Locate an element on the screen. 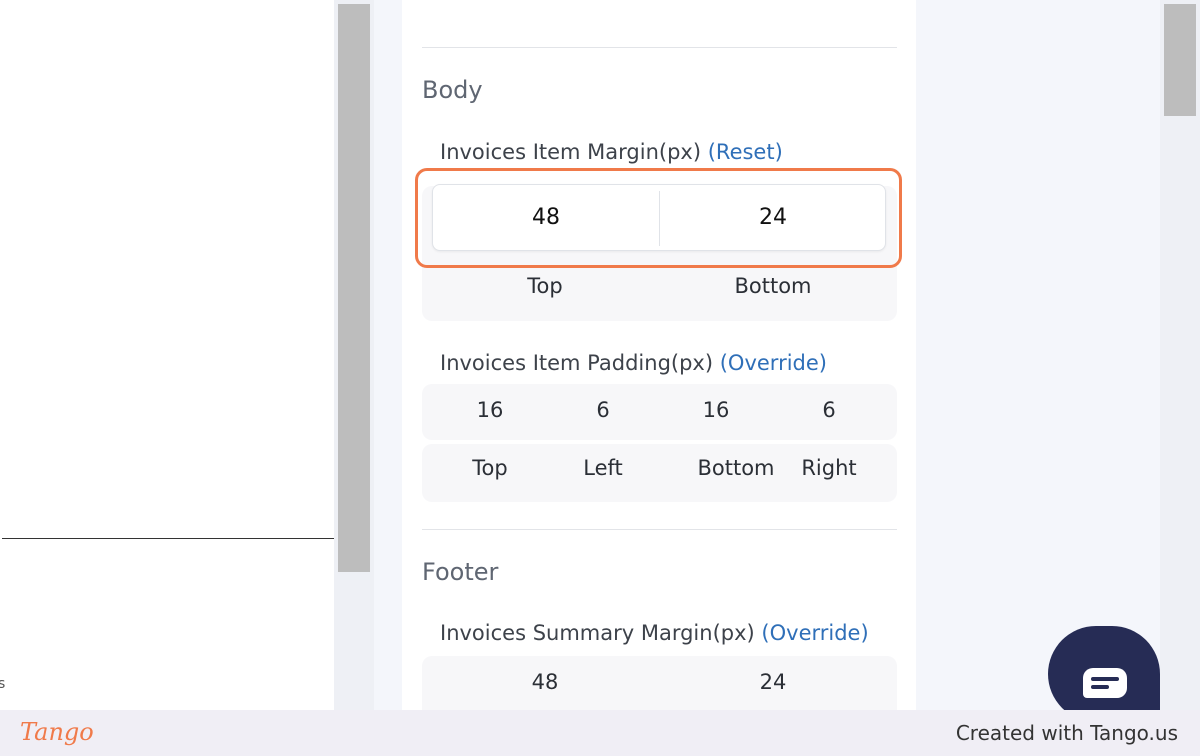 Image resolution: width=1200 pixels, height=756 pixels. item-margin-label-text: Invoices Item Margin(px) is located at coordinates (571, 152).